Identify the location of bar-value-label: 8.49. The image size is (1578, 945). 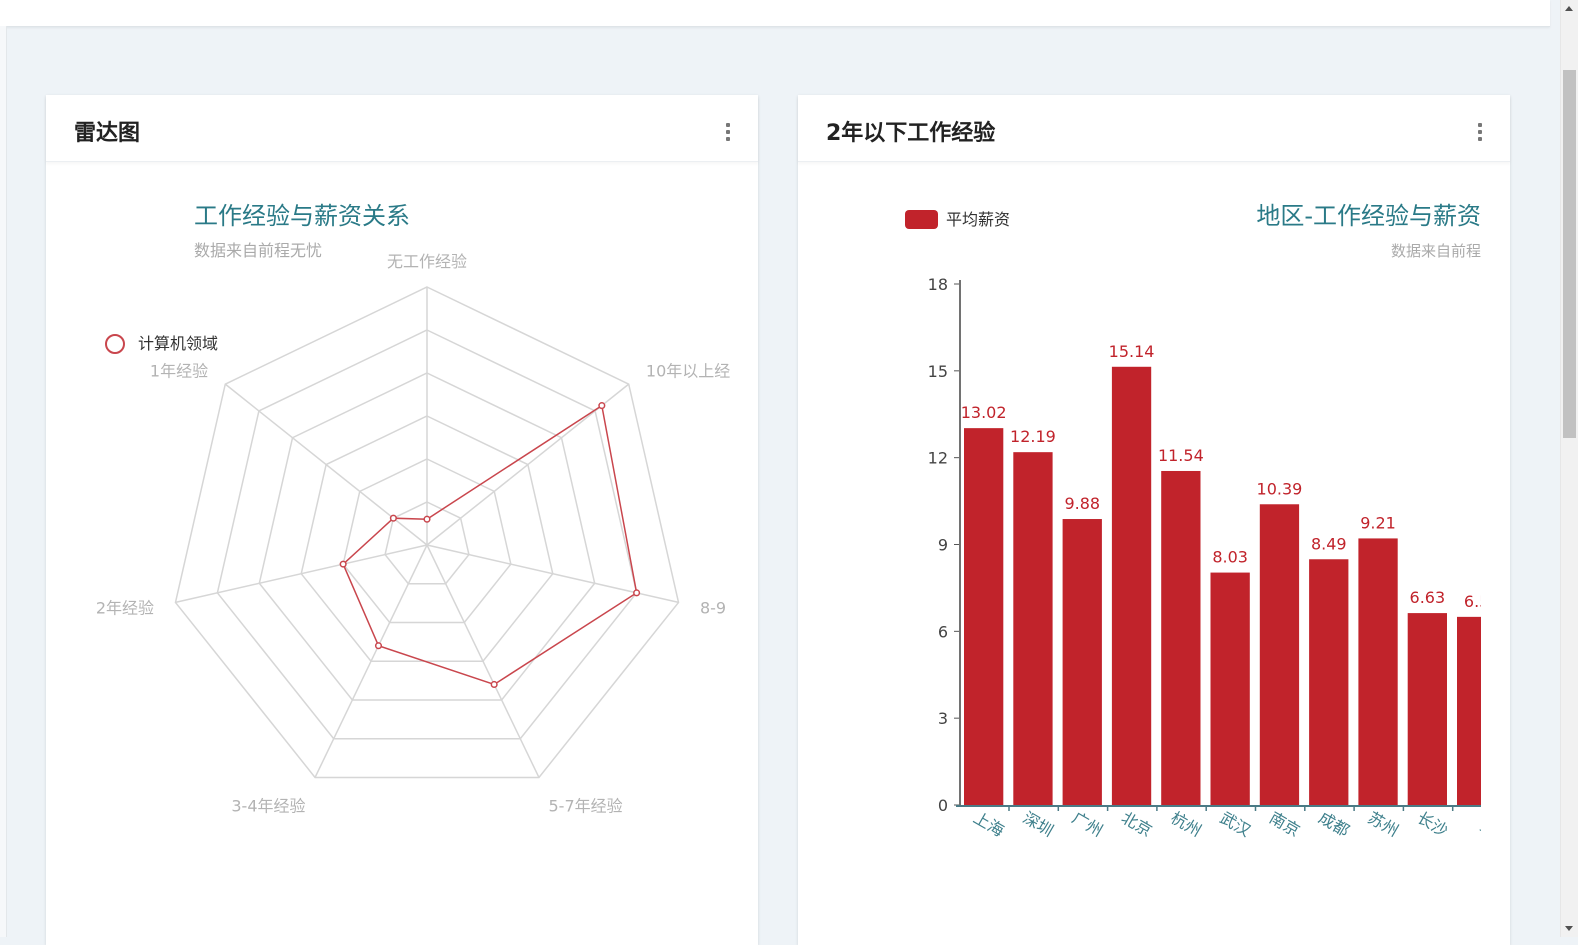
(1329, 543).